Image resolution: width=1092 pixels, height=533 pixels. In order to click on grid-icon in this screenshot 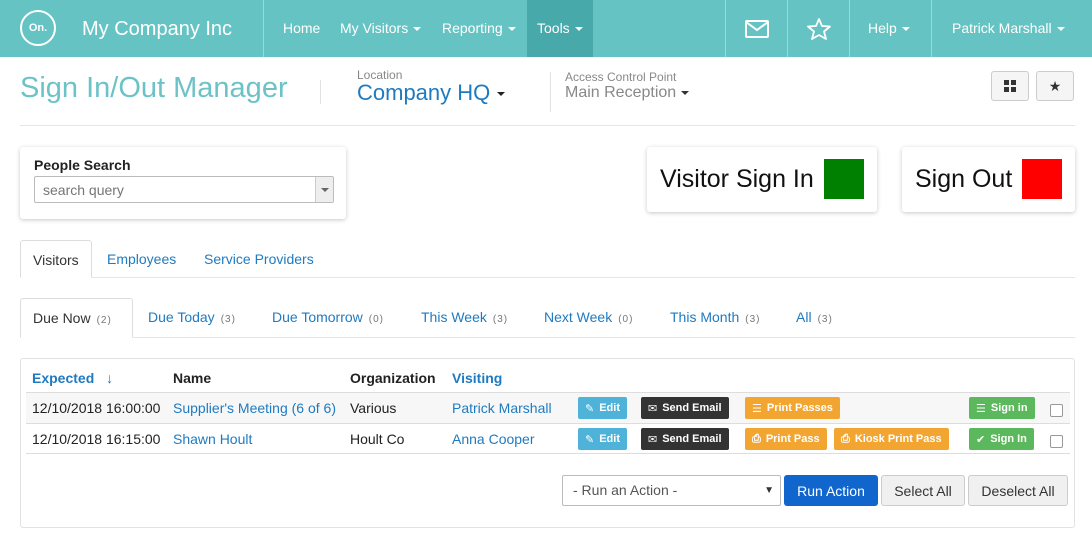, I will do `click(1010, 86)`.